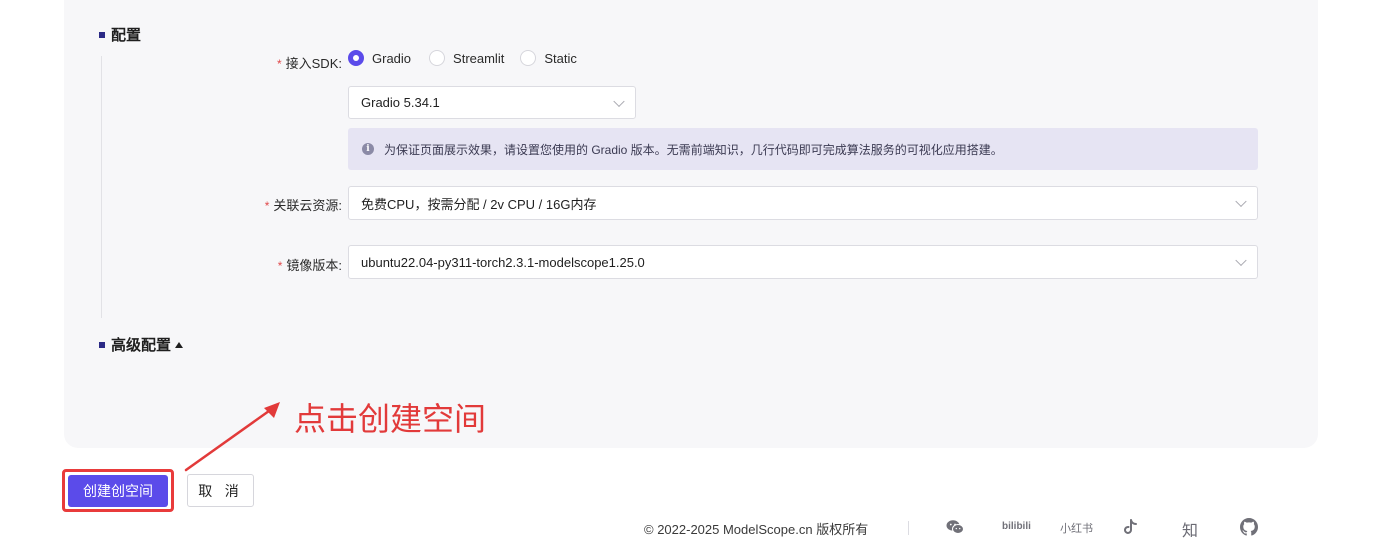 This screenshot has width=1400, height=544. What do you see at coordinates (101, 187) in the screenshot?
I see `section-guide-line` at bounding box center [101, 187].